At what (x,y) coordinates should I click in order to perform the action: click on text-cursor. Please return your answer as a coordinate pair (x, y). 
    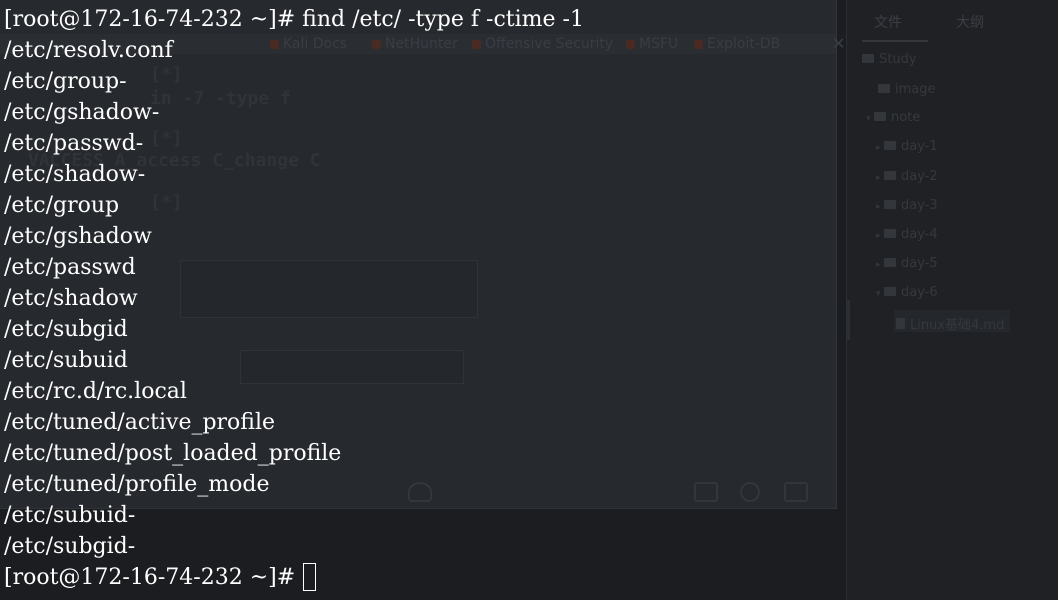
    Looking at the image, I should click on (310, 577).